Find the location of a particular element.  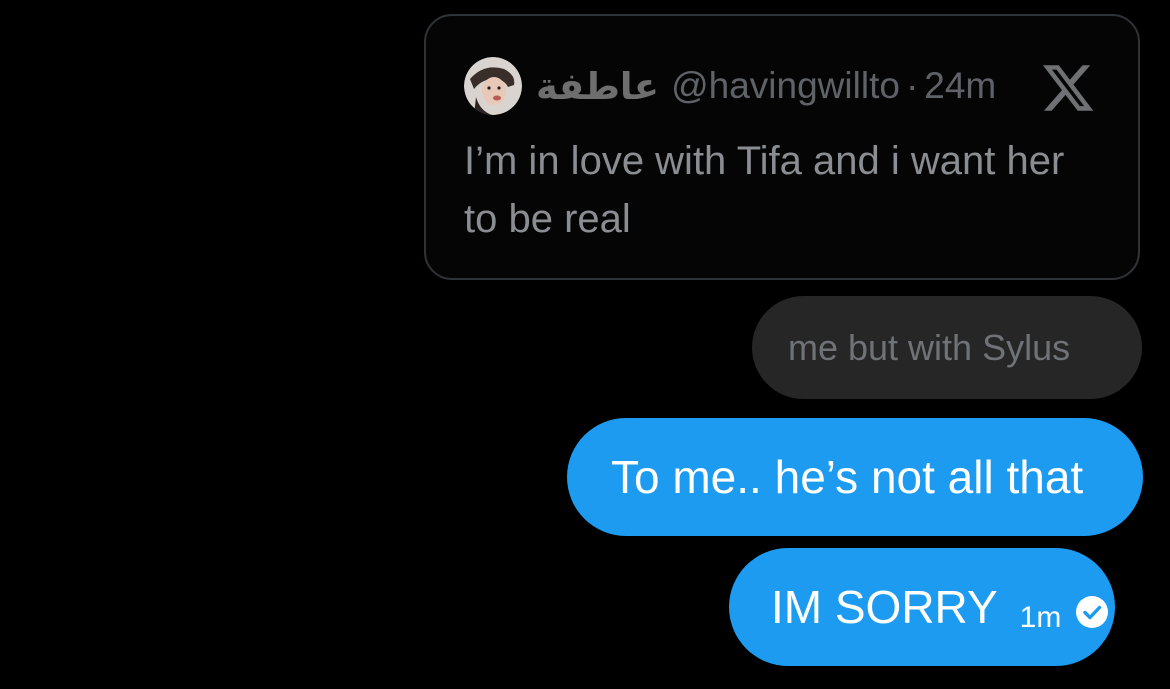

quoted-author-handle: @havingwillto is located at coordinates (785, 86).